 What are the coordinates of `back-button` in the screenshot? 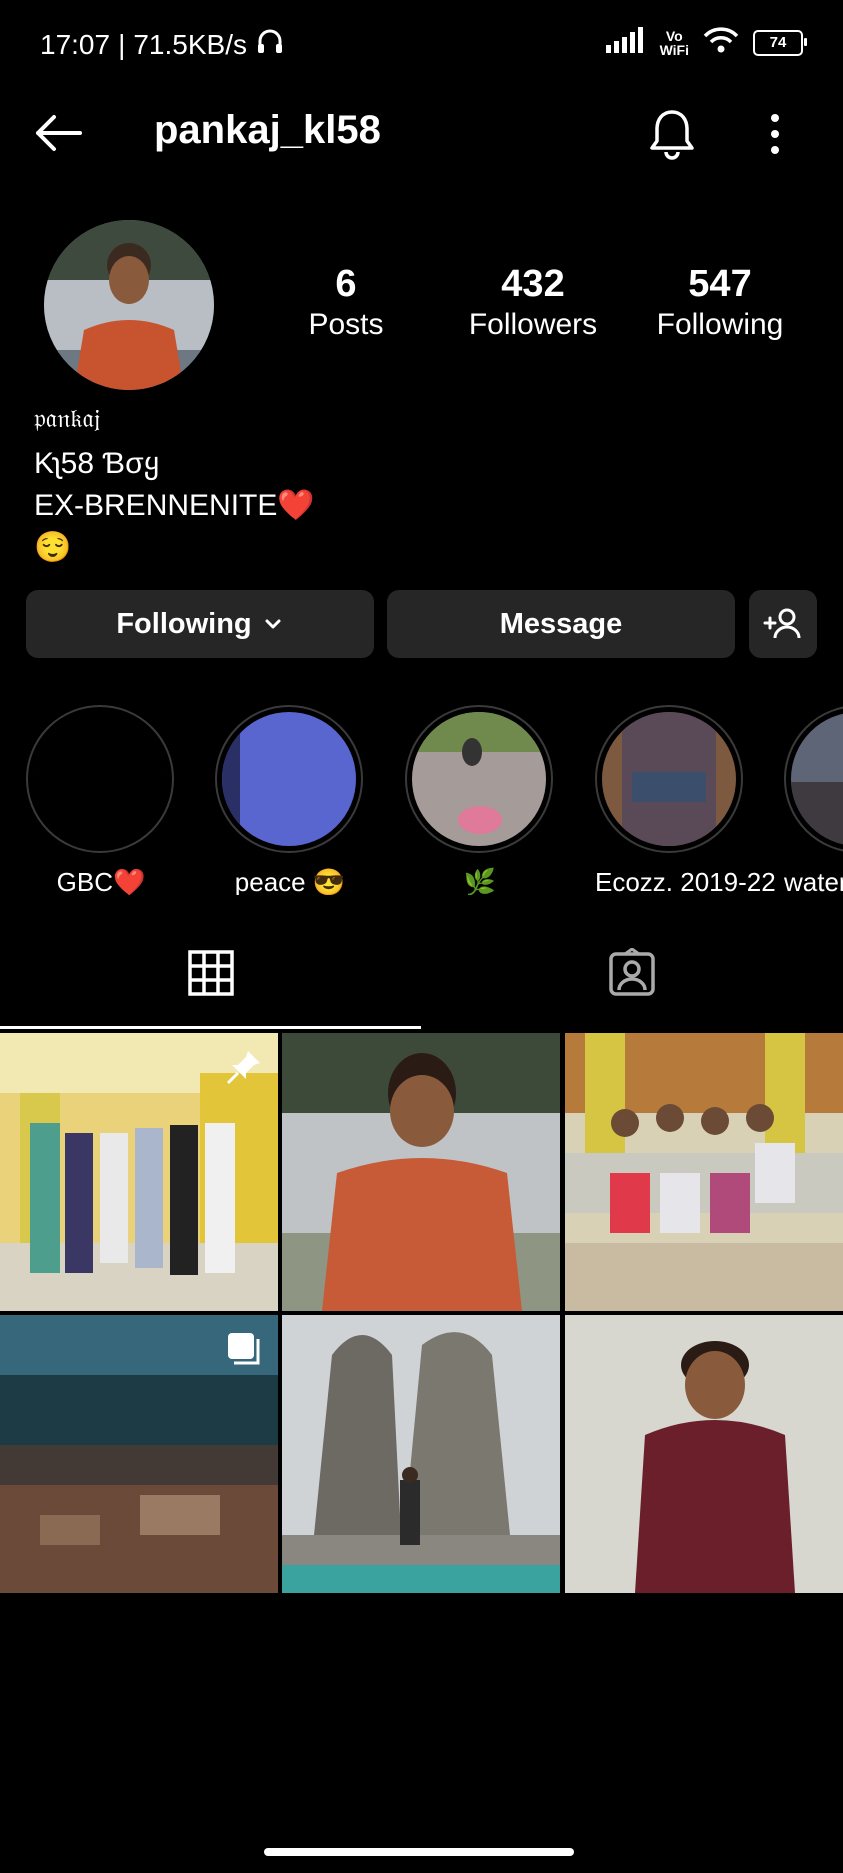 It's located at (59, 133).